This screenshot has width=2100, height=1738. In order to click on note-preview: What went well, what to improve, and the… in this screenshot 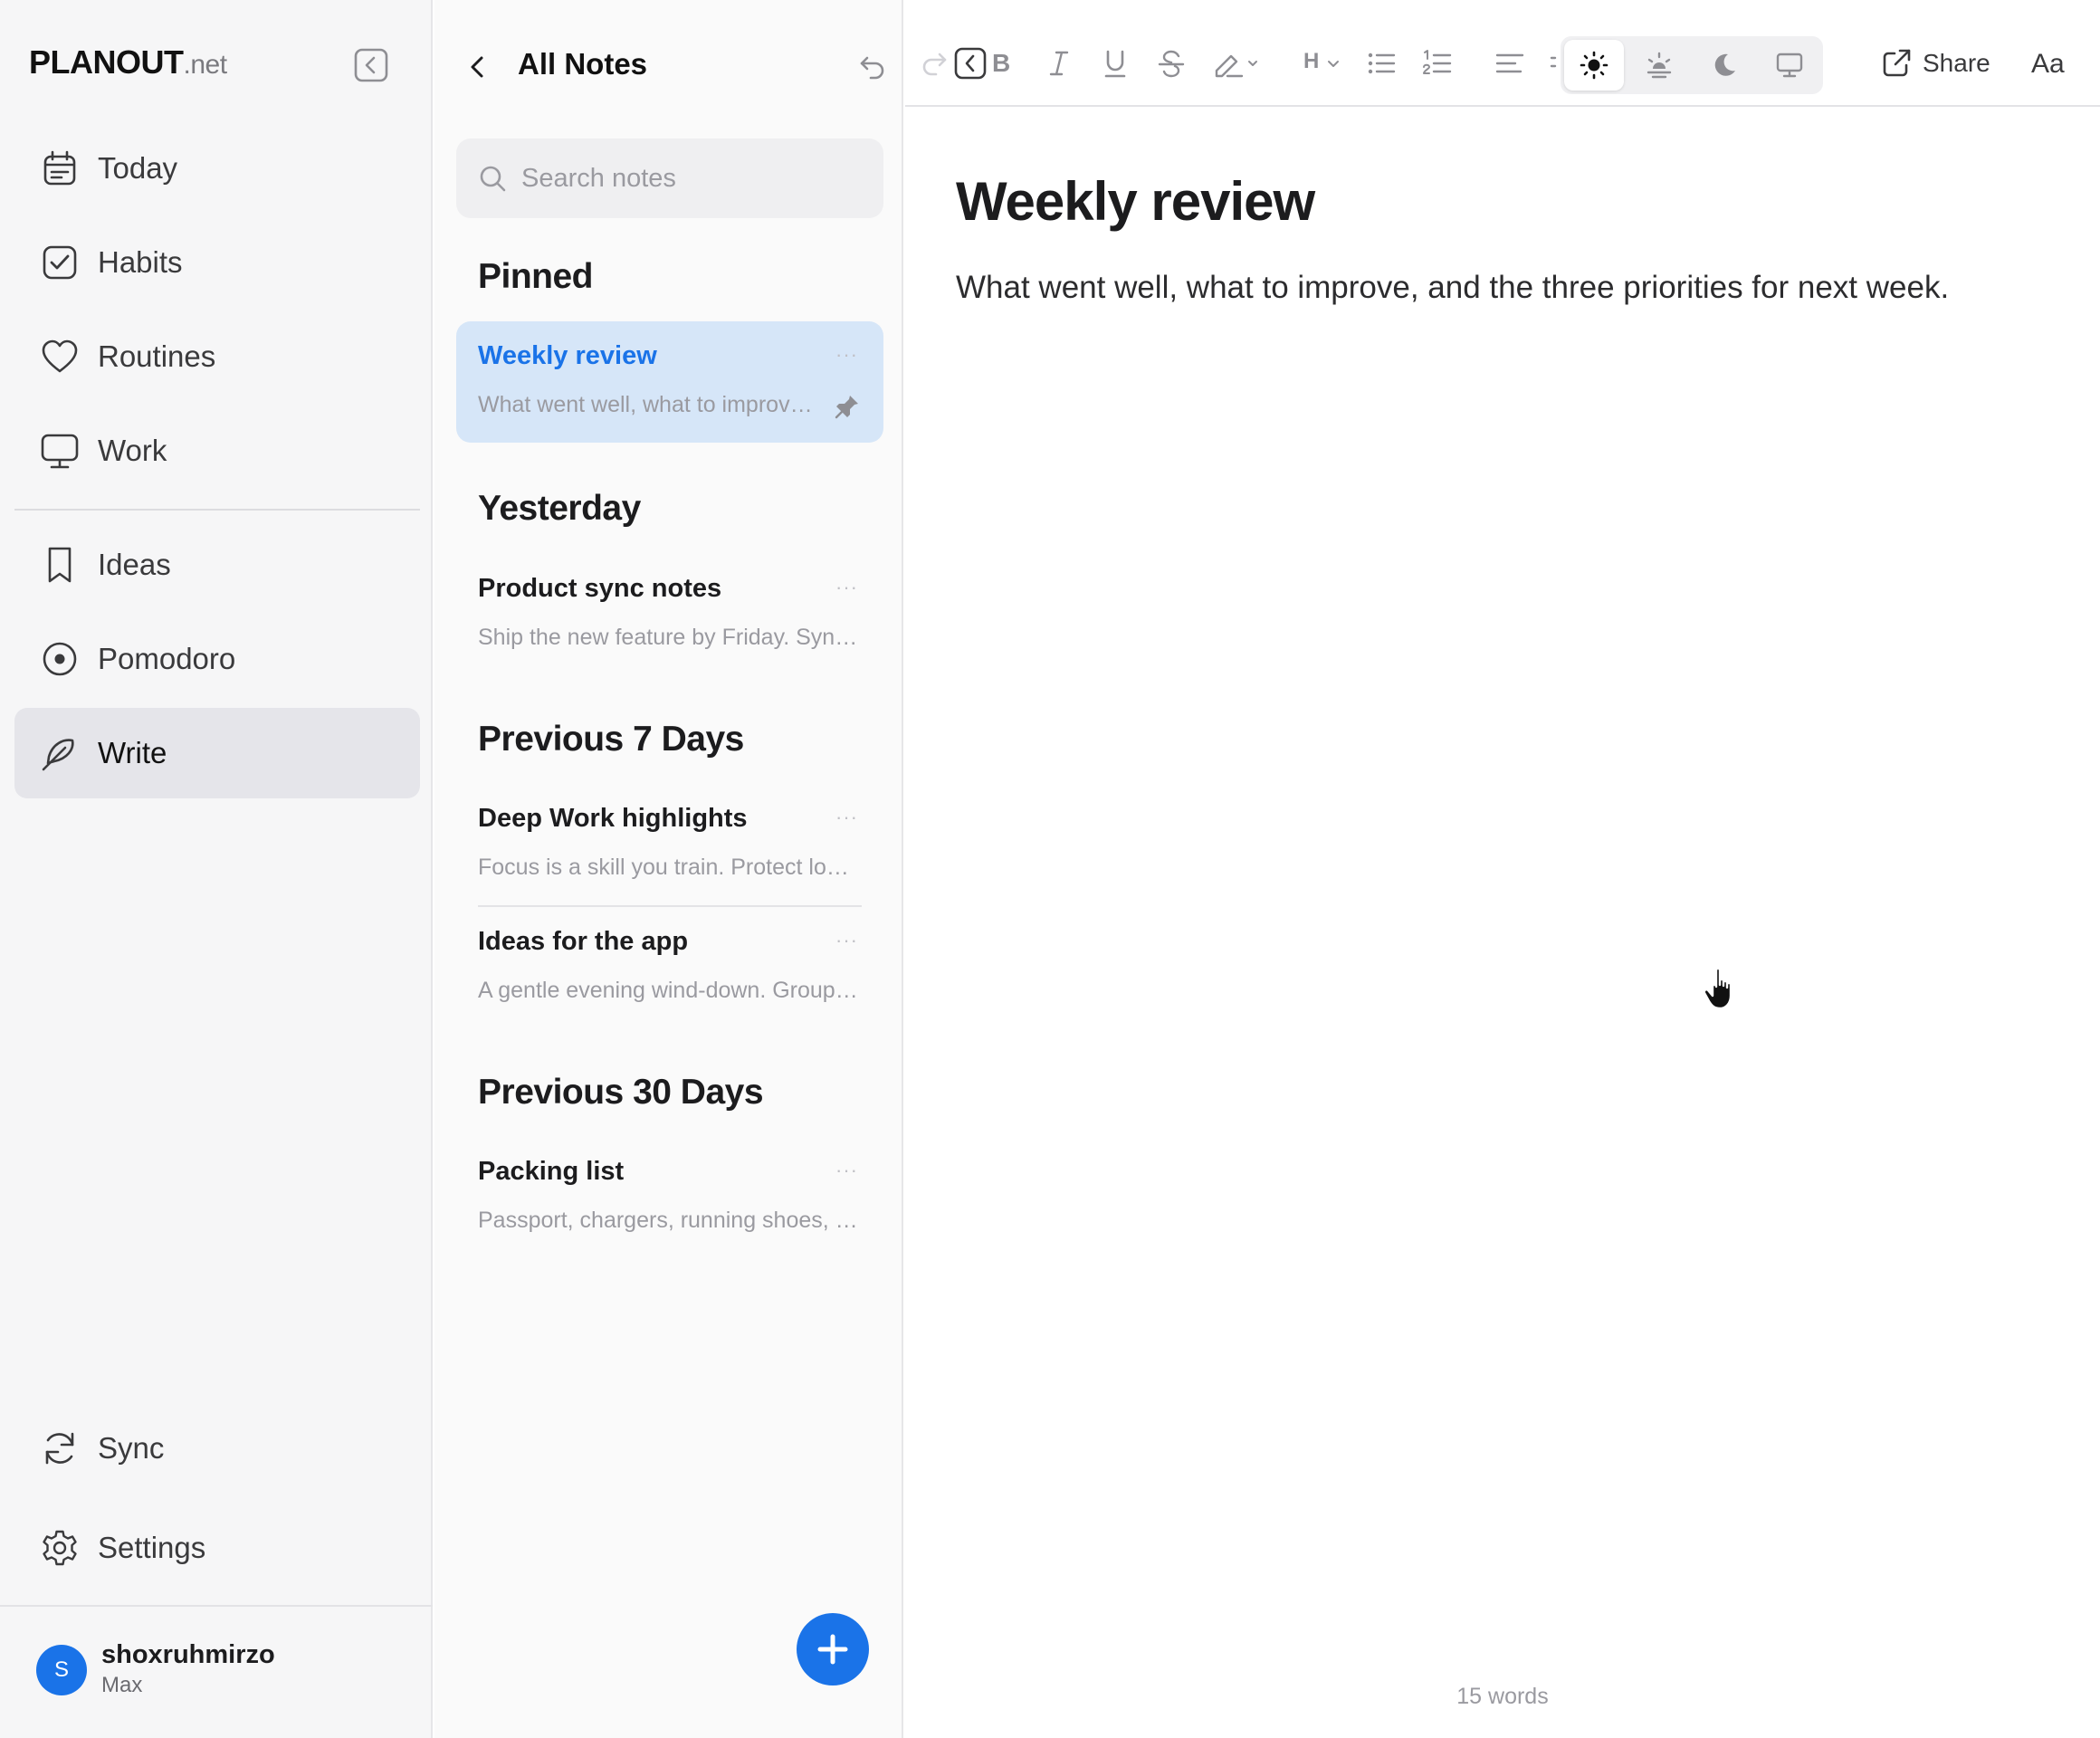, I will do `click(645, 404)`.